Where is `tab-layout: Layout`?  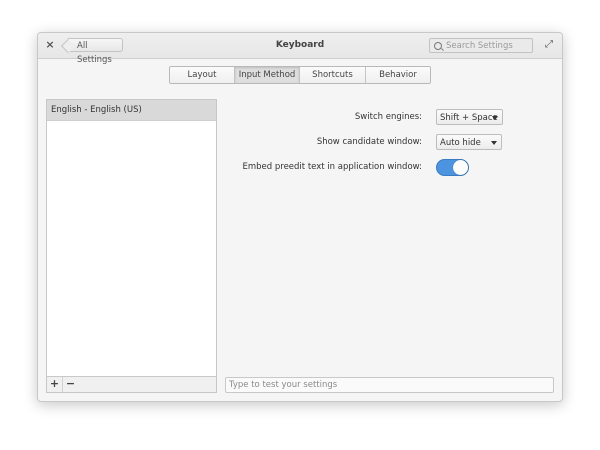 tab-layout: Layout is located at coordinates (202, 75).